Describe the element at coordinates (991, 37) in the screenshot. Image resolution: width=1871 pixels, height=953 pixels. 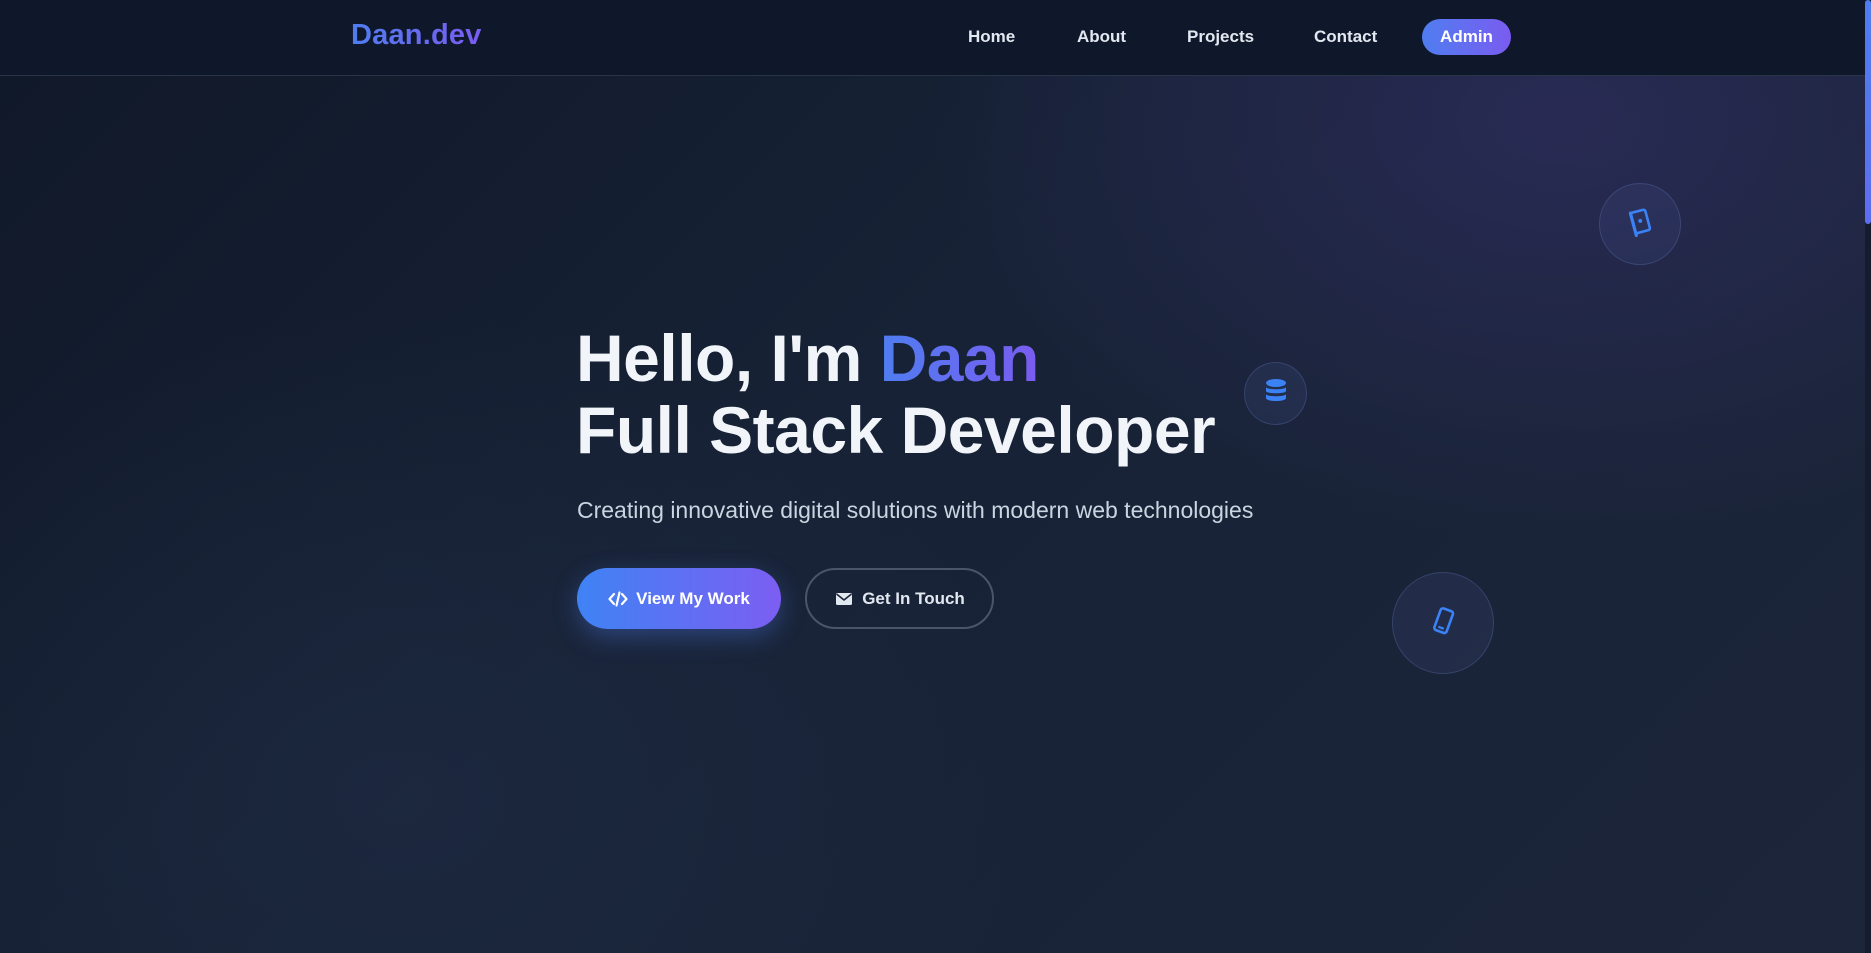
I see `nav-link-home: Home` at that location.